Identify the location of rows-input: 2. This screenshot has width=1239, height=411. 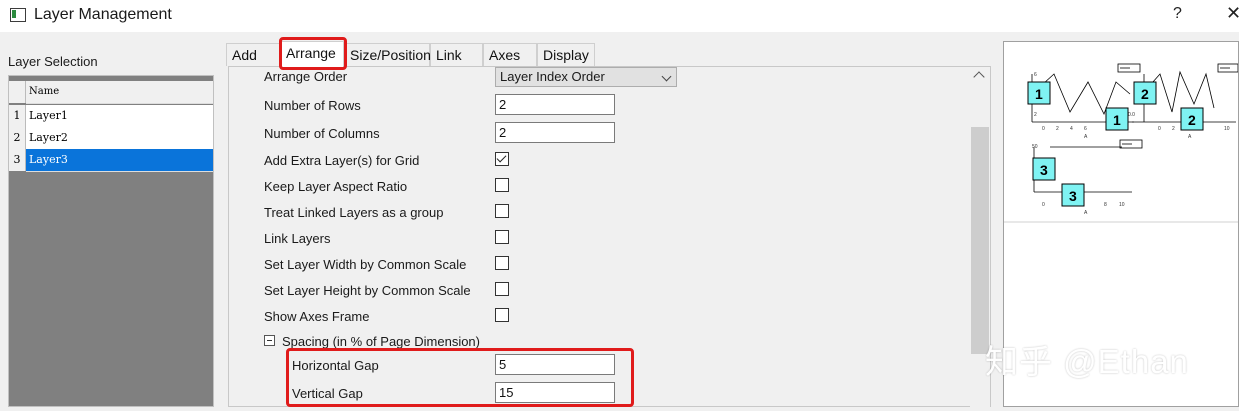
(555, 104).